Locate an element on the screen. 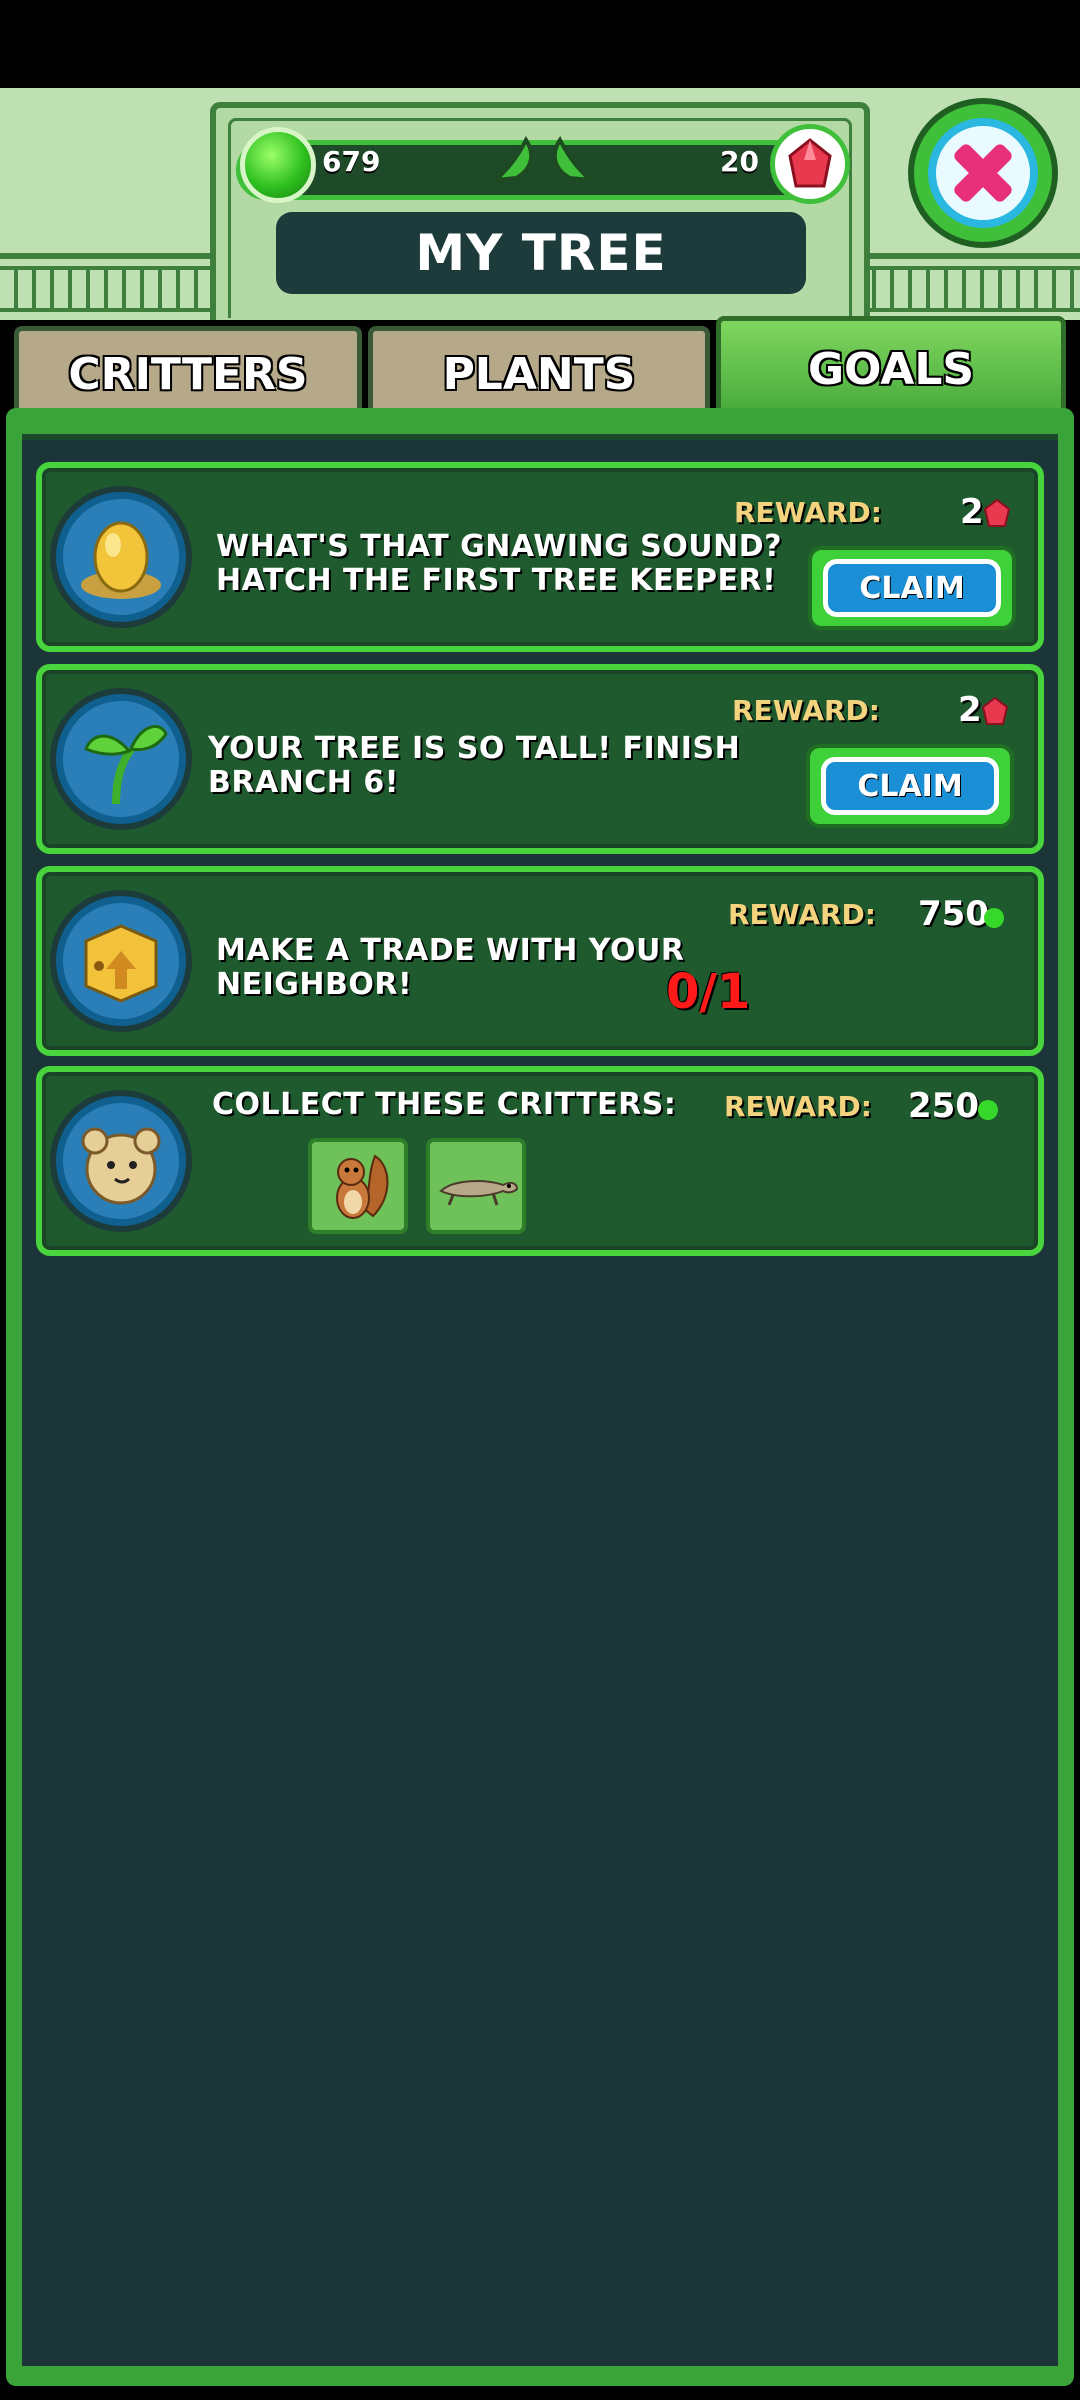 This screenshot has height=2400, width=1080. critter-face-icon is located at coordinates (121, 1161).